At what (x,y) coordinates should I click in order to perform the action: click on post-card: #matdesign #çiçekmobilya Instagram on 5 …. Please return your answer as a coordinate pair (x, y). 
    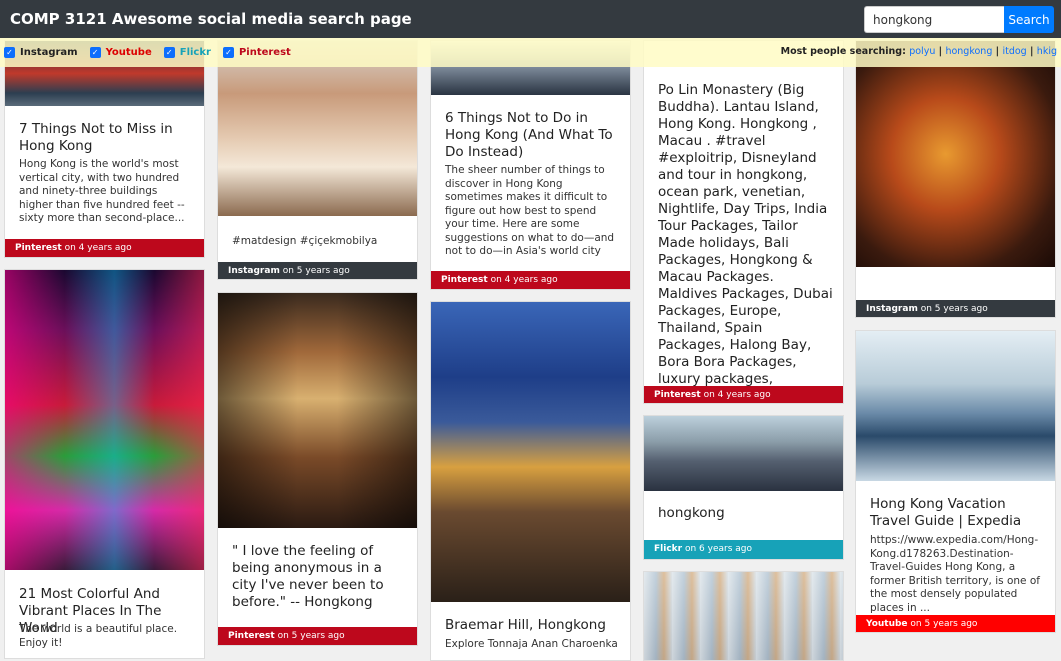
    Looking at the image, I should click on (317, 160).